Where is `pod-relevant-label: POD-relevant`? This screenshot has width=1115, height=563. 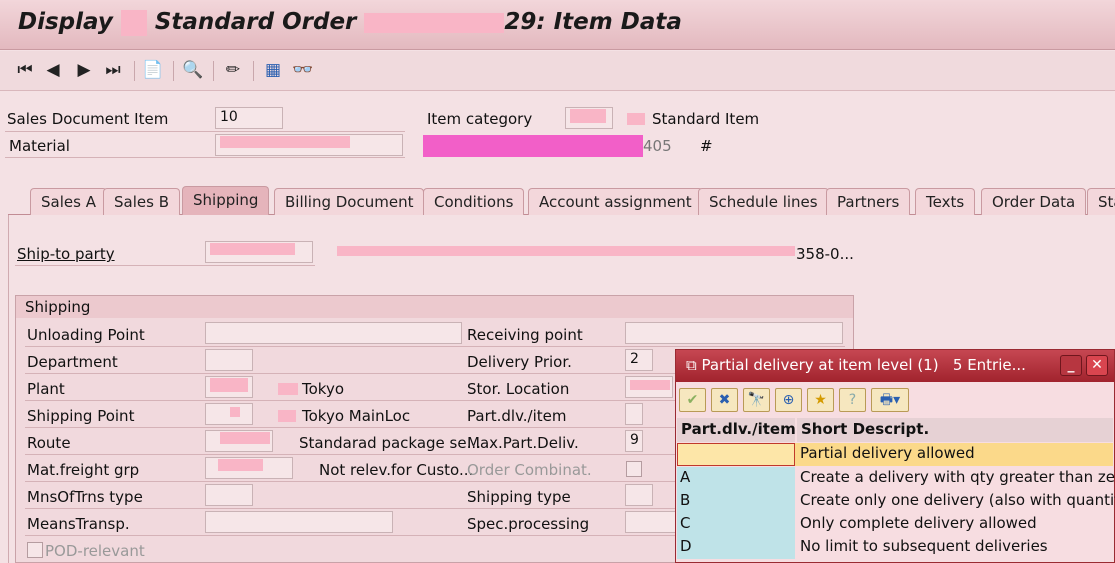
pod-relevant-label: POD-relevant is located at coordinates (95, 551).